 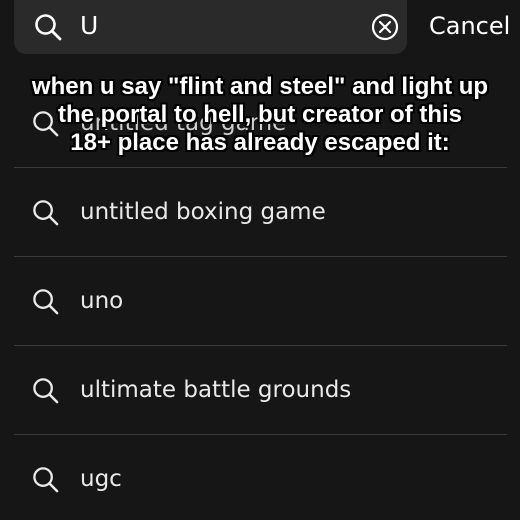 I want to click on suggestion-label: ultimate battle grounds, so click(x=216, y=390).